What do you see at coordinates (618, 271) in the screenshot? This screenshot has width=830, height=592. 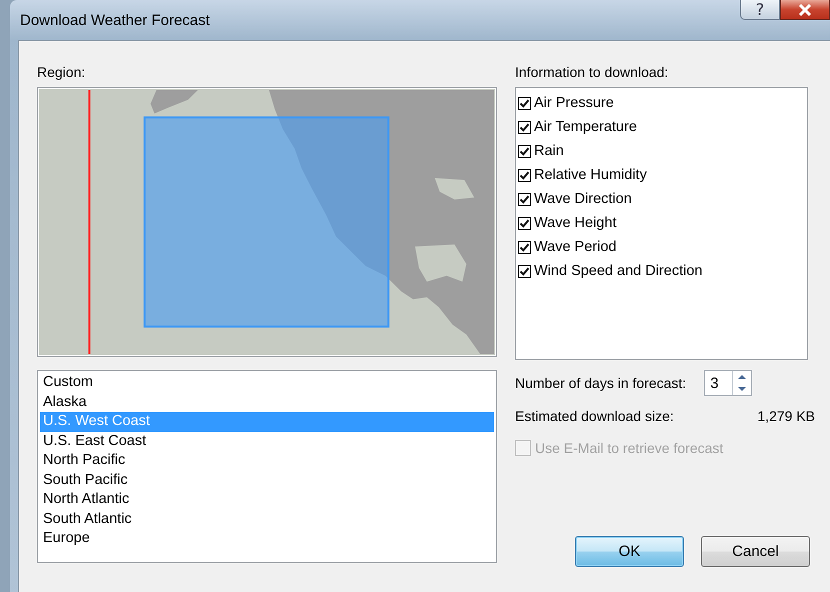 I see `information-item: Wind Speed and Direction` at bounding box center [618, 271].